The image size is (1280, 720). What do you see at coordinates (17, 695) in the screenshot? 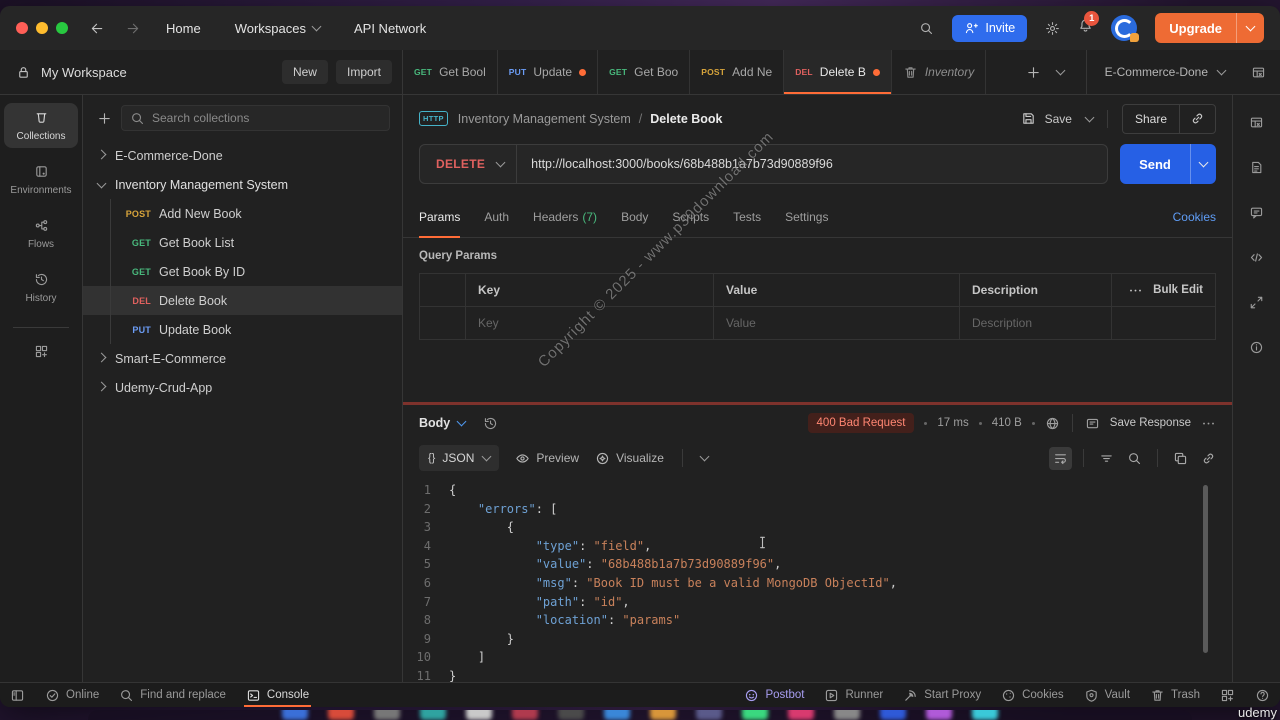
I see `statusbar-panel-toggle-icon` at bounding box center [17, 695].